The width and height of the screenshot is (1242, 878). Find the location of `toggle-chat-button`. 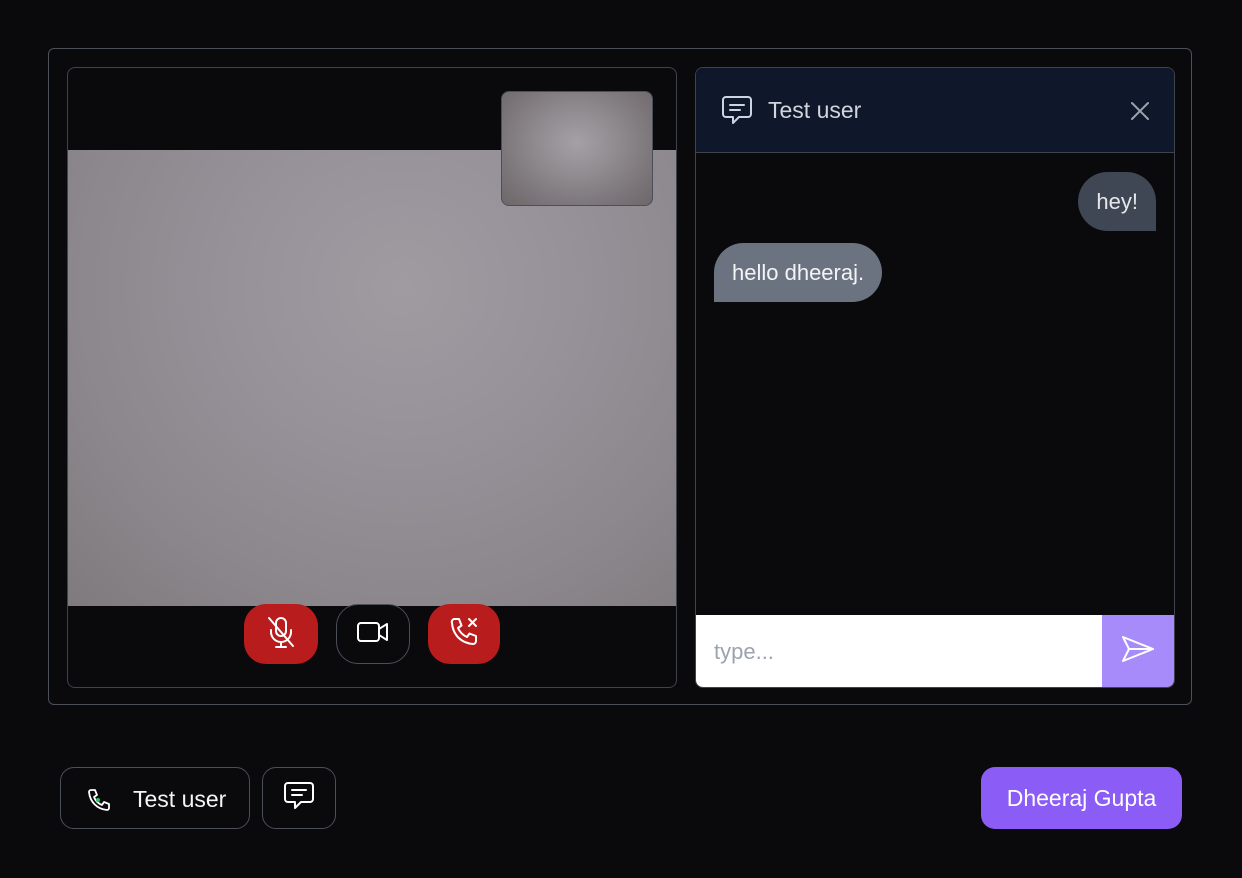

toggle-chat-button is located at coordinates (299, 798).